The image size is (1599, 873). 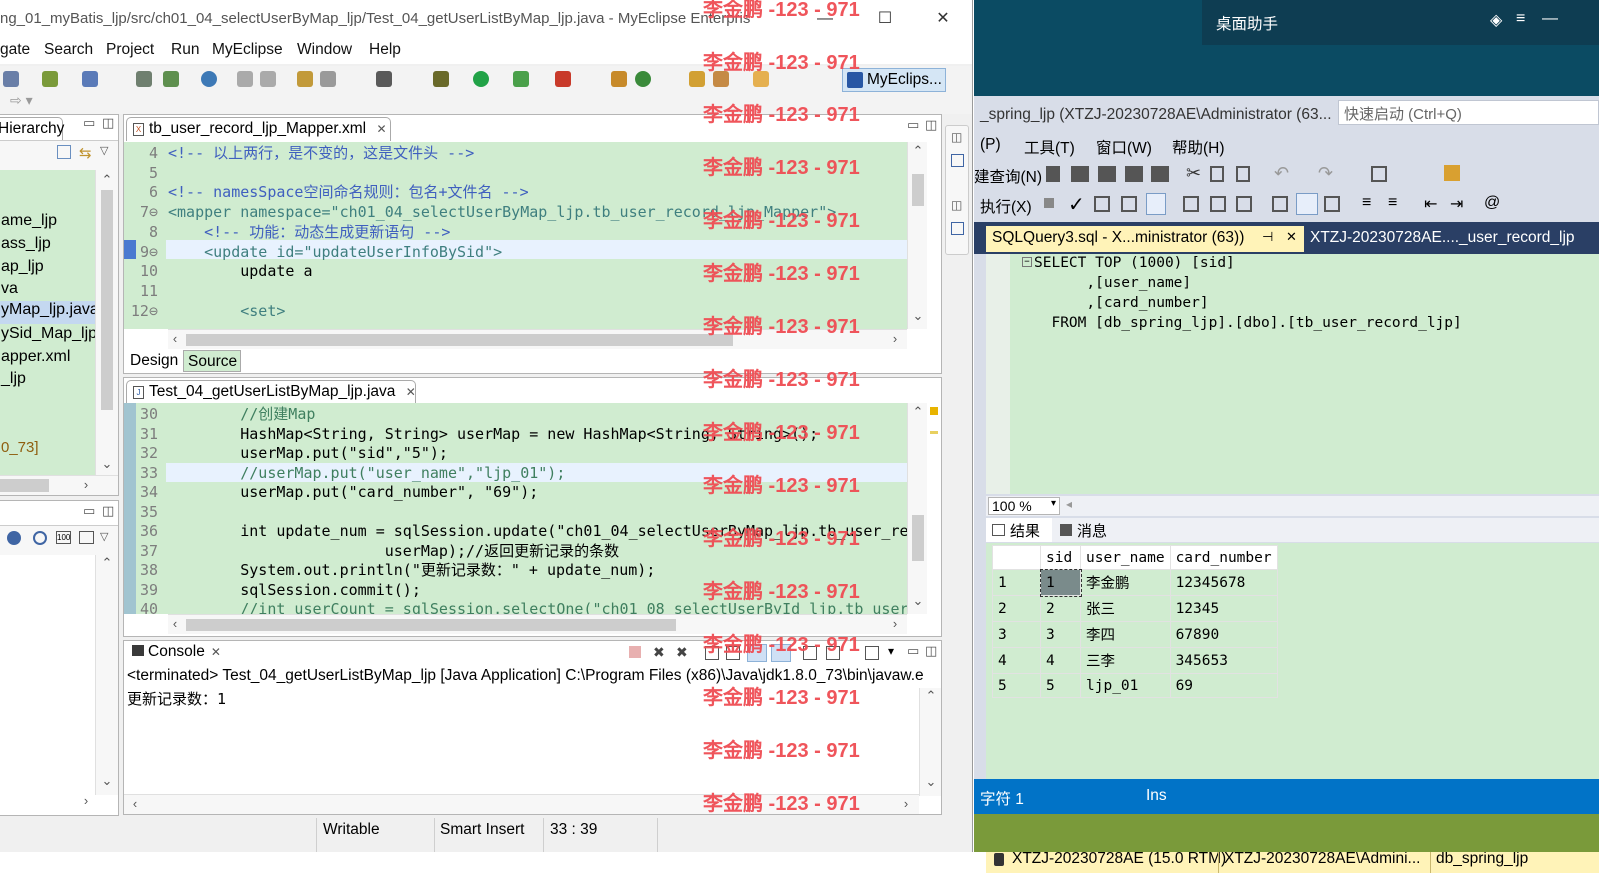 I want to click on tab-results: 结果, so click(x=1019, y=530).